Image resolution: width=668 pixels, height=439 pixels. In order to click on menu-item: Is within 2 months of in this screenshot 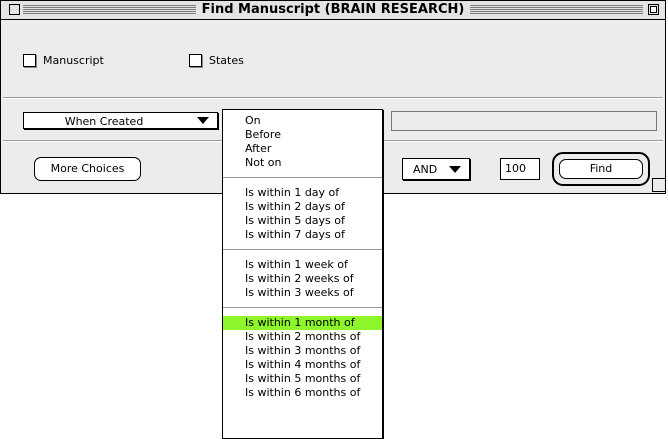, I will do `click(302, 337)`.